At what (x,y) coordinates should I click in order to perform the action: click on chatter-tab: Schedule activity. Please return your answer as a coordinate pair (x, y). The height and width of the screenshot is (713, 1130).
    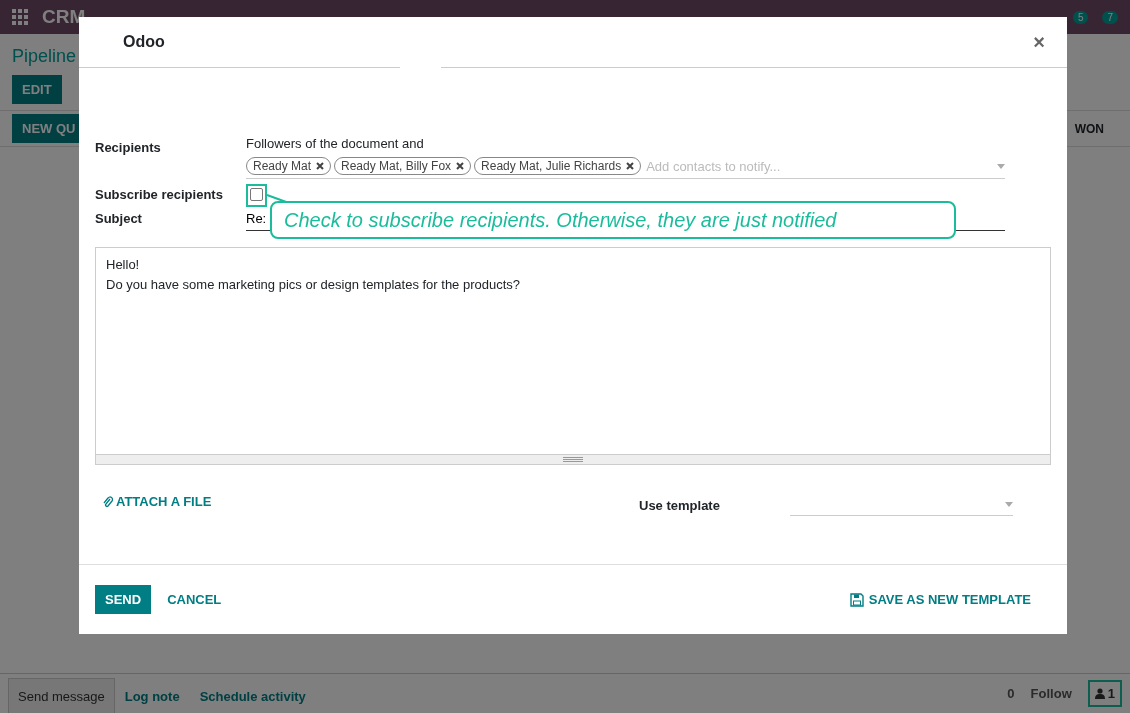
    Looking at the image, I should click on (252, 695).